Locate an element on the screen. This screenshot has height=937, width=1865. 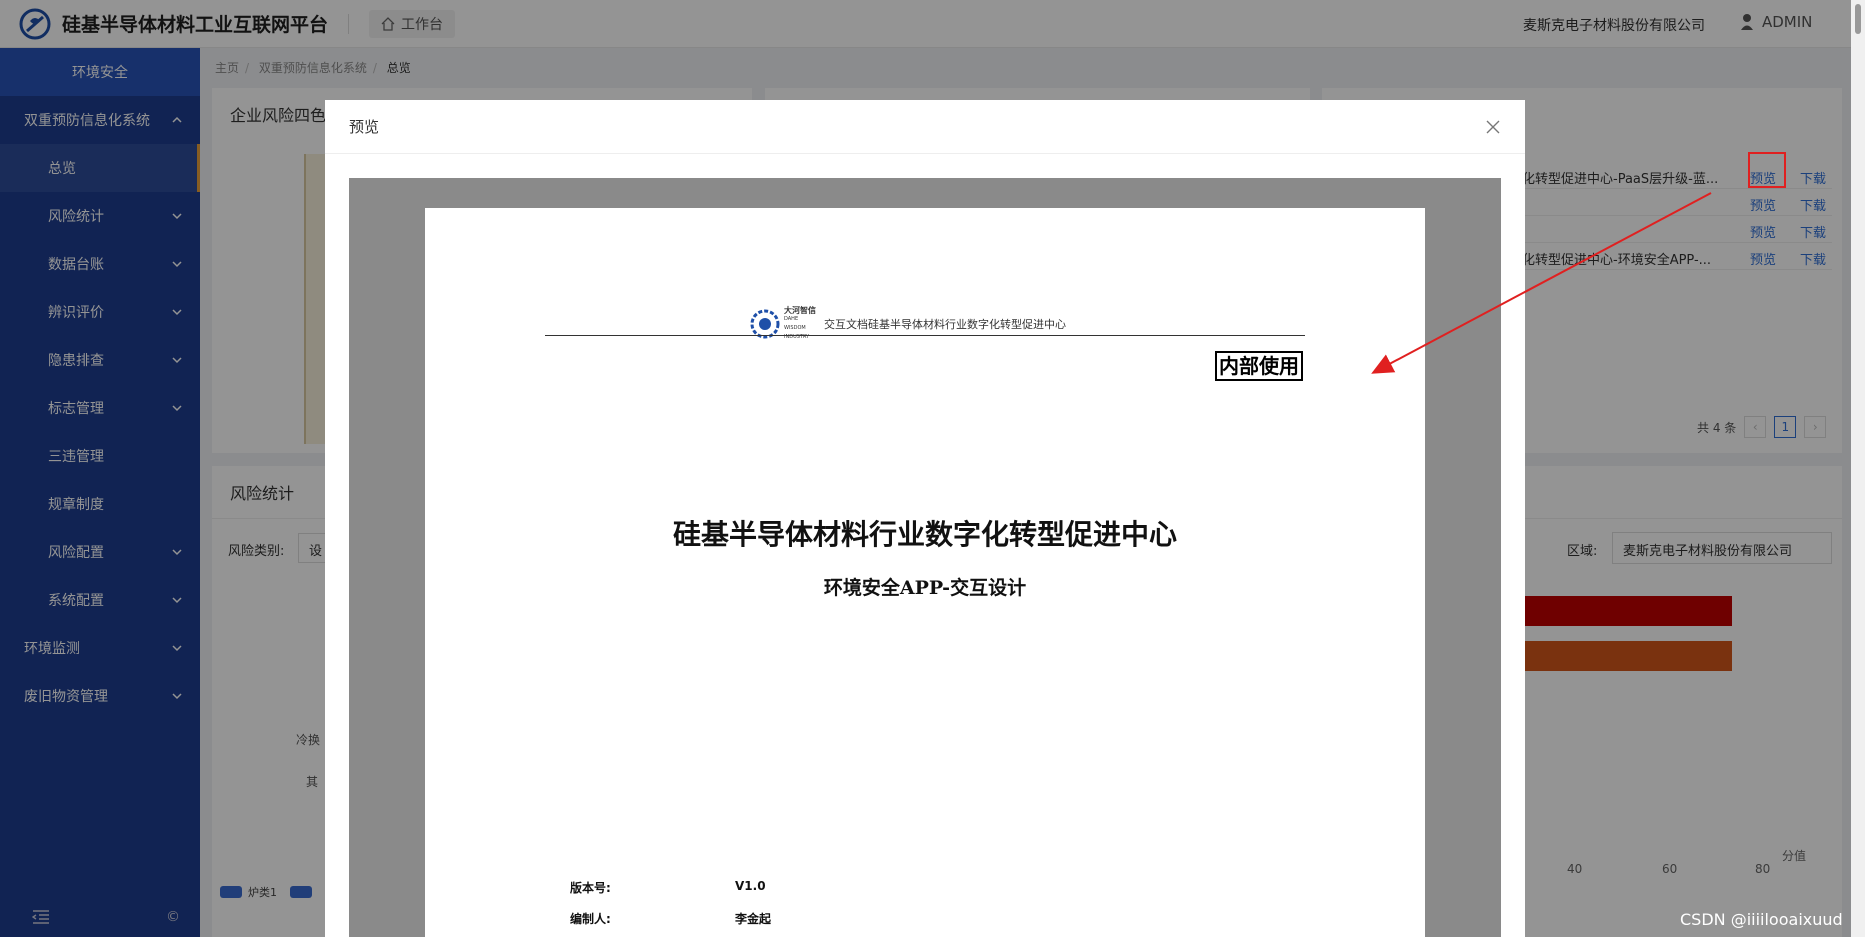
scrollbar-thumb is located at coordinates (1858, 19).